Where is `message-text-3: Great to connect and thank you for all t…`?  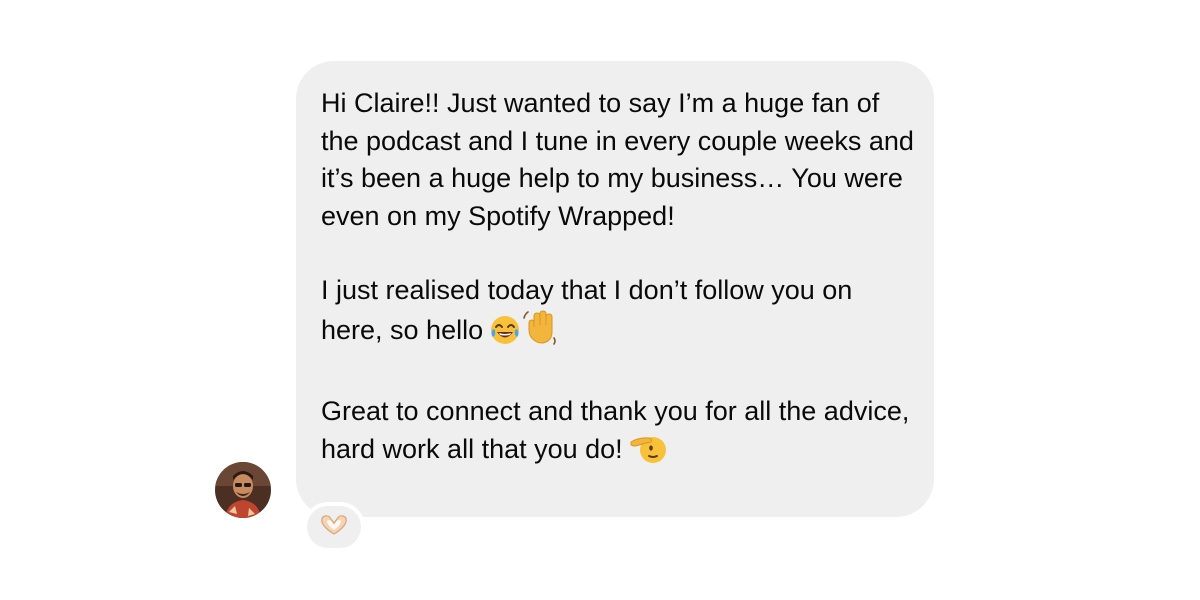
message-text-3: Great to connect and thank you for all t… is located at coordinates (615, 430).